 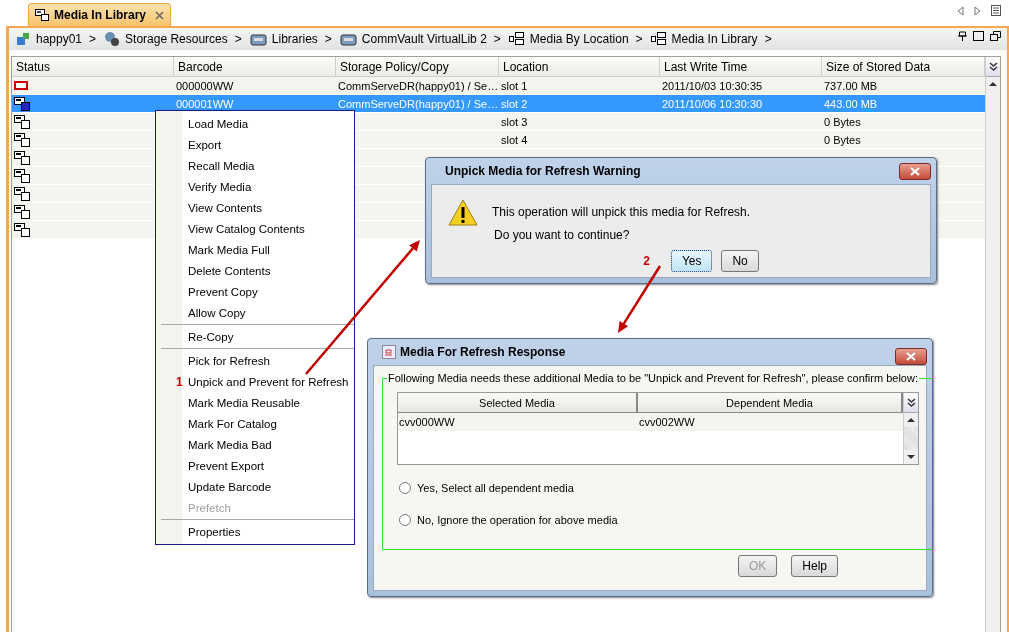 I want to click on table-cell: cvv002WW, so click(x=667, y=422).